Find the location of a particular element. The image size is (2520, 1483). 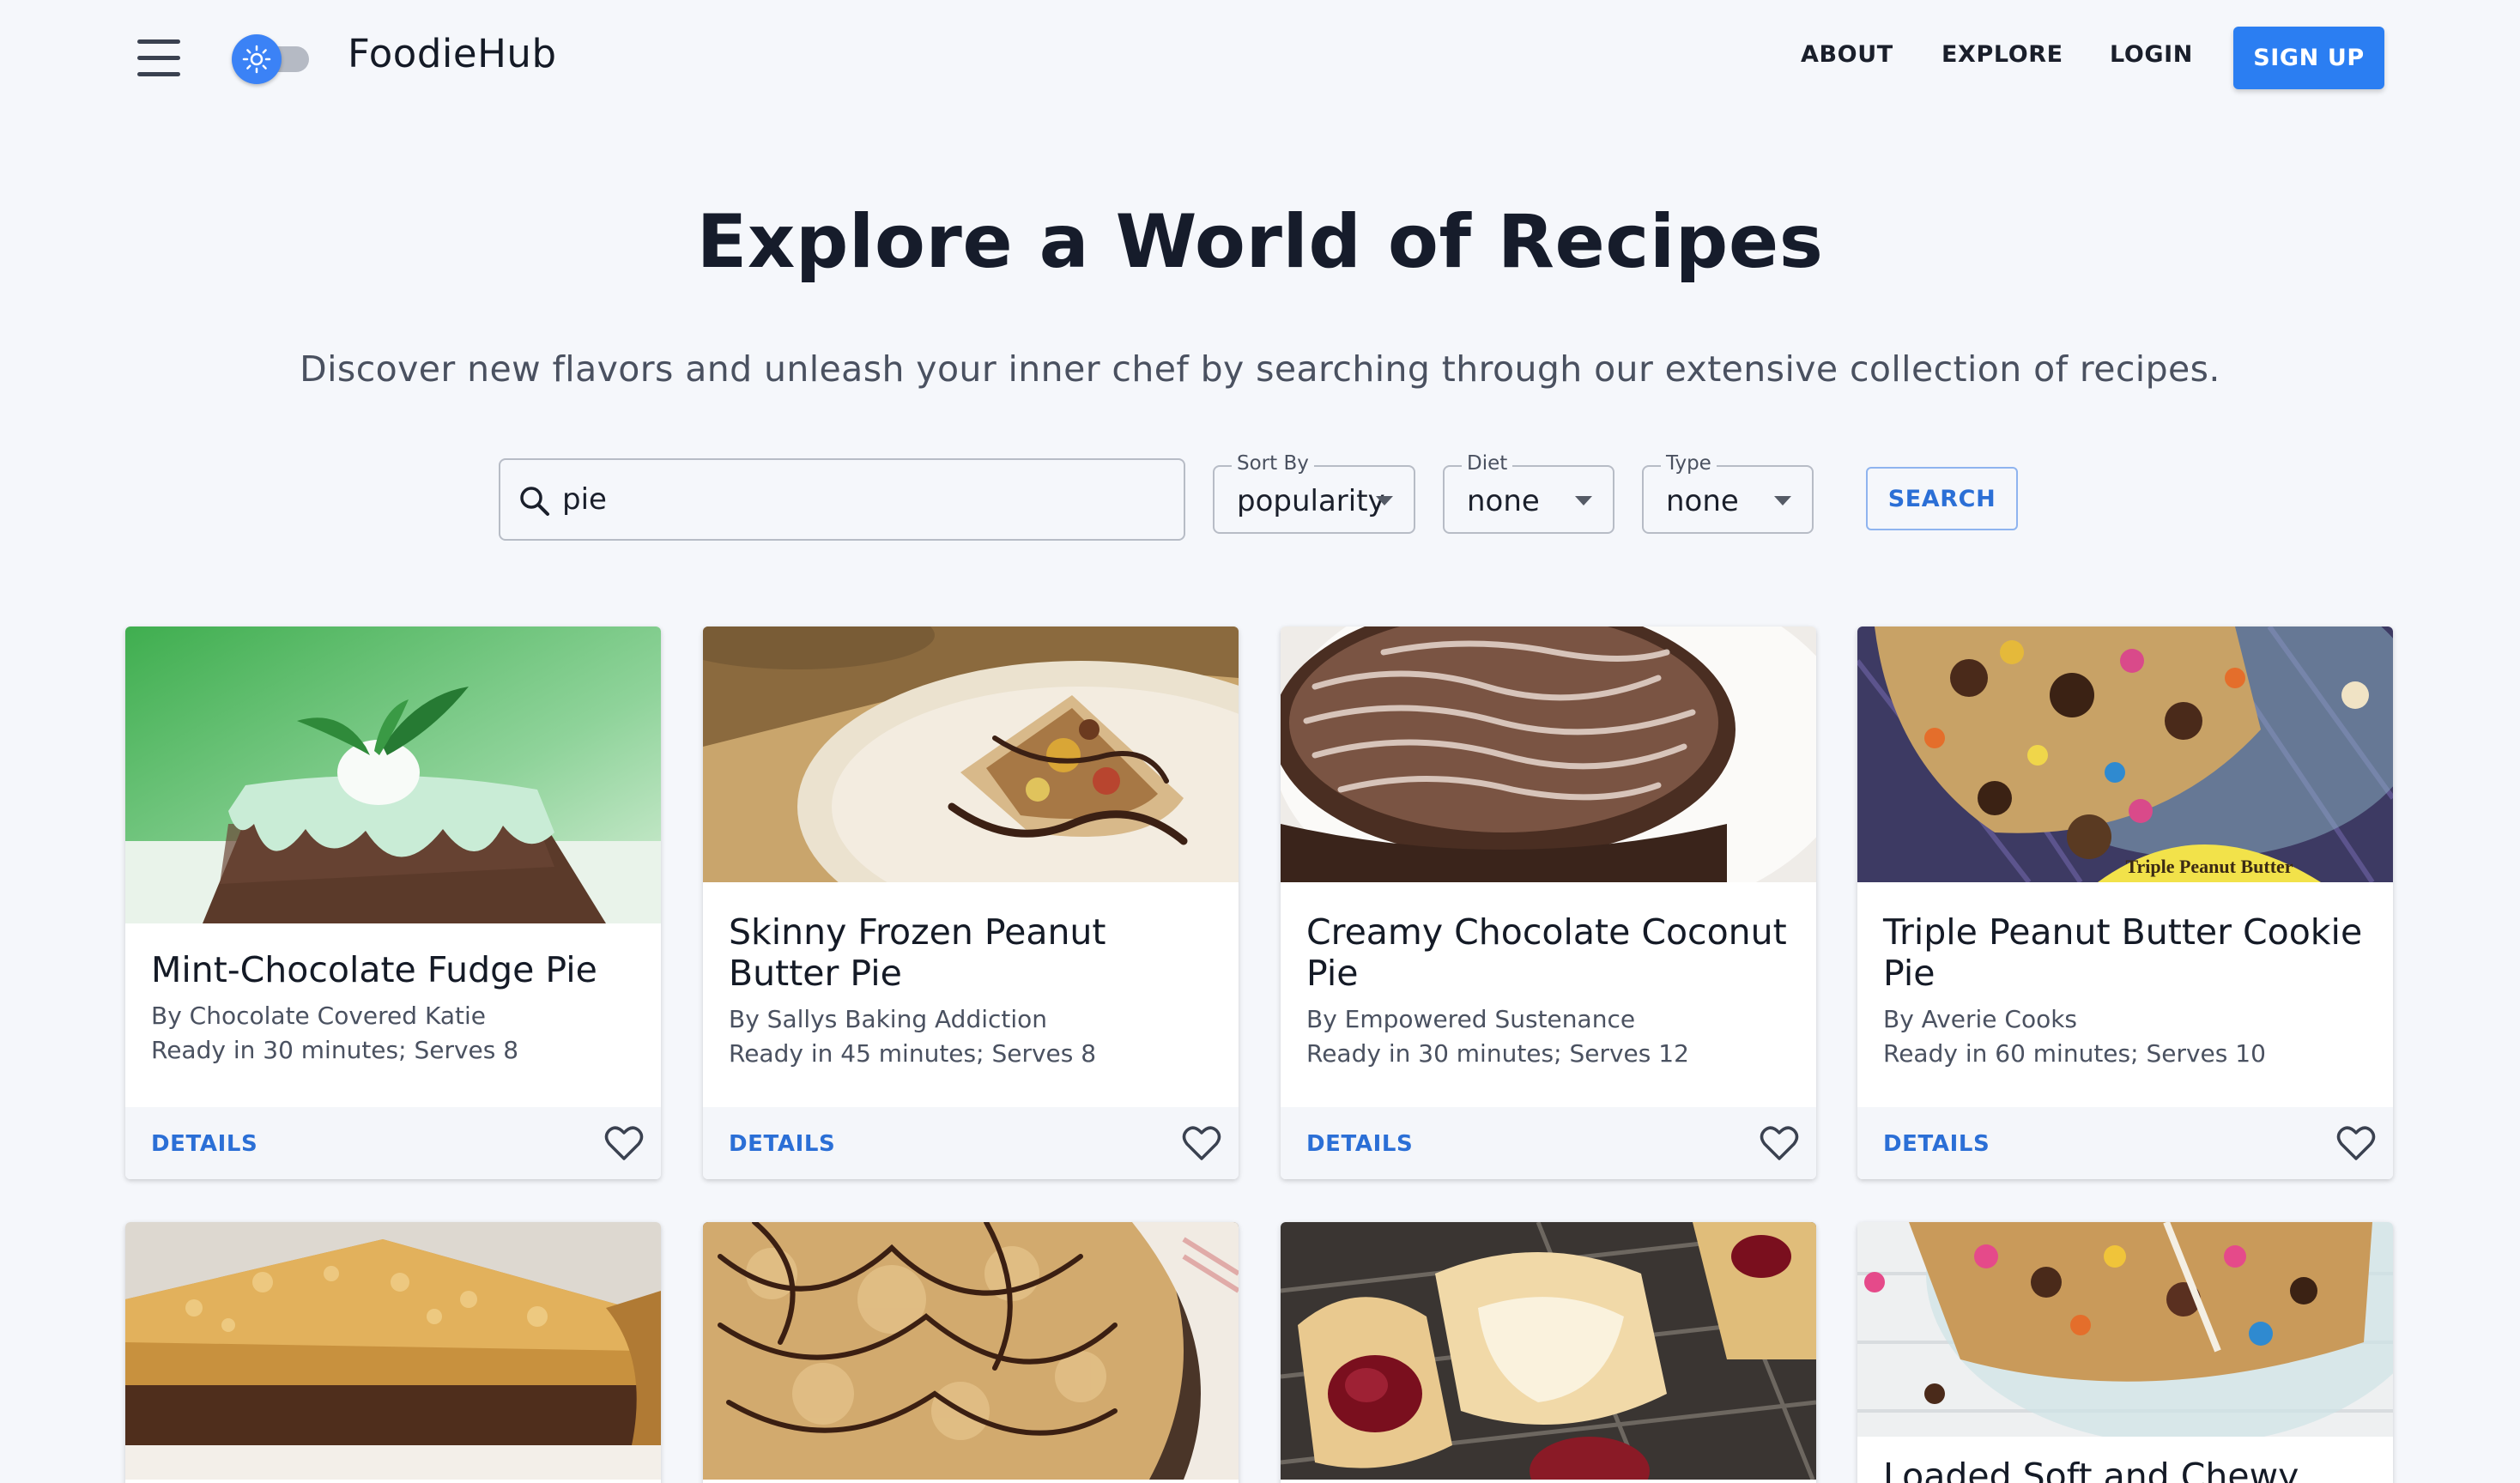

search-button: SEARCH is located at coordinates (1942, 498).